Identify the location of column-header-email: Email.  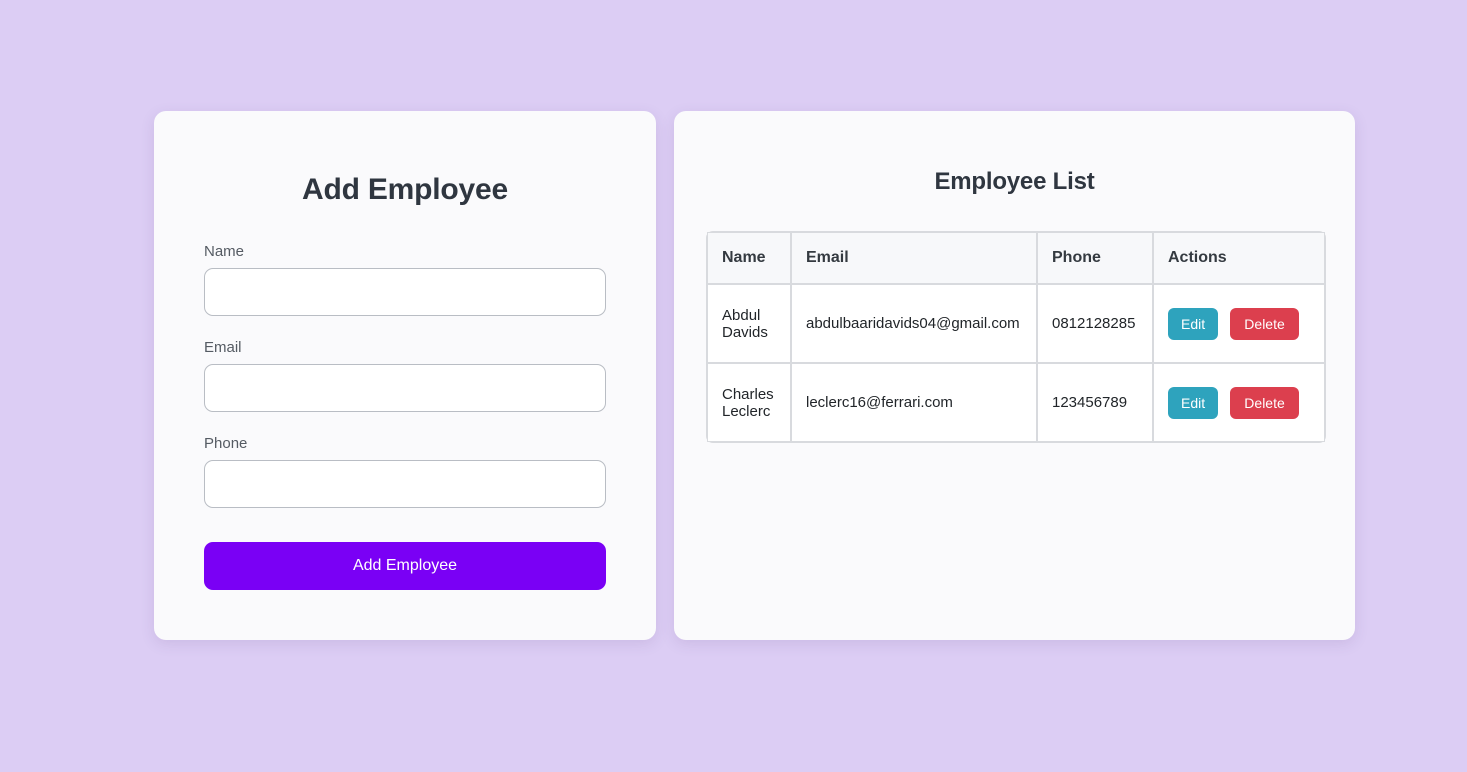
(914, 258).